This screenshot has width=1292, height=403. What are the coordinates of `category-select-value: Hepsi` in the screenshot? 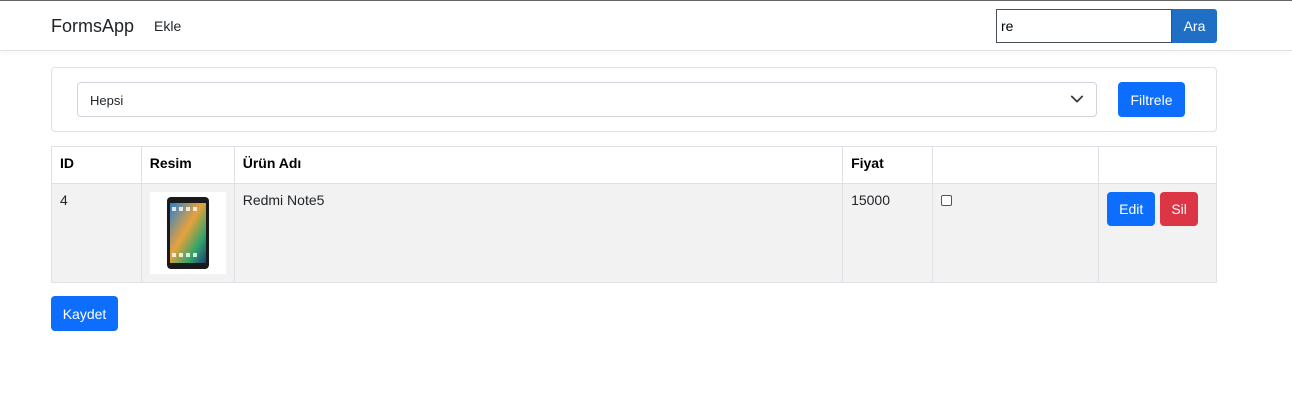 It's located at (107, 100).